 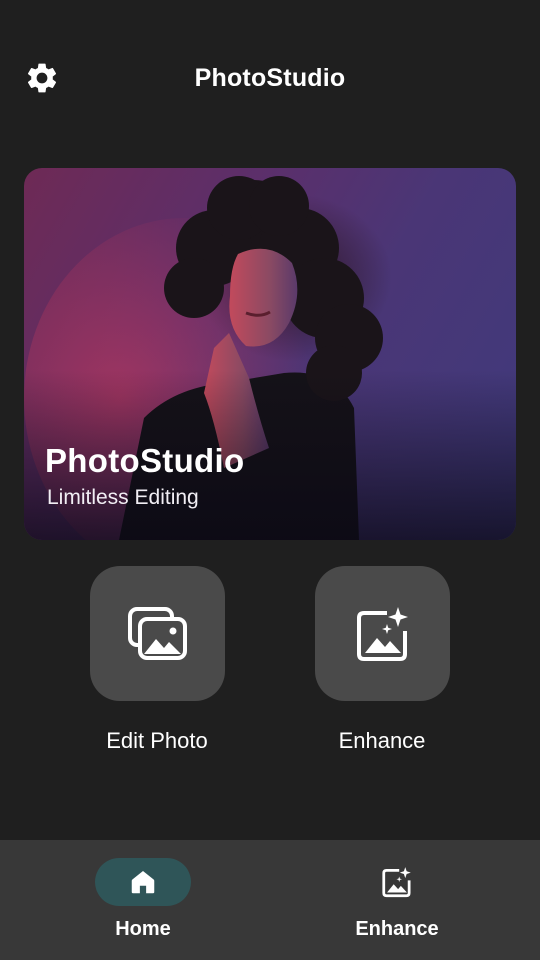 I want to click on app-title: PhotoStudio, so click(x=270, y=78).